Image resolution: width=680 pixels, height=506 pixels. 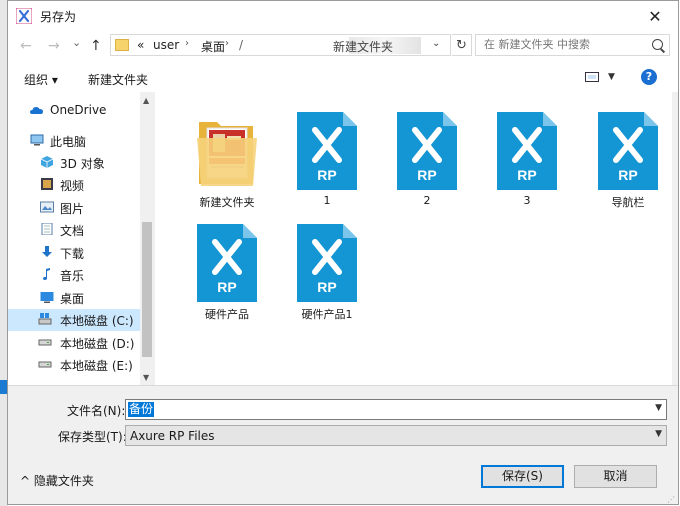 I want to click on file-item-rp: RP 硬件产品1, so click(x=327, y=266).